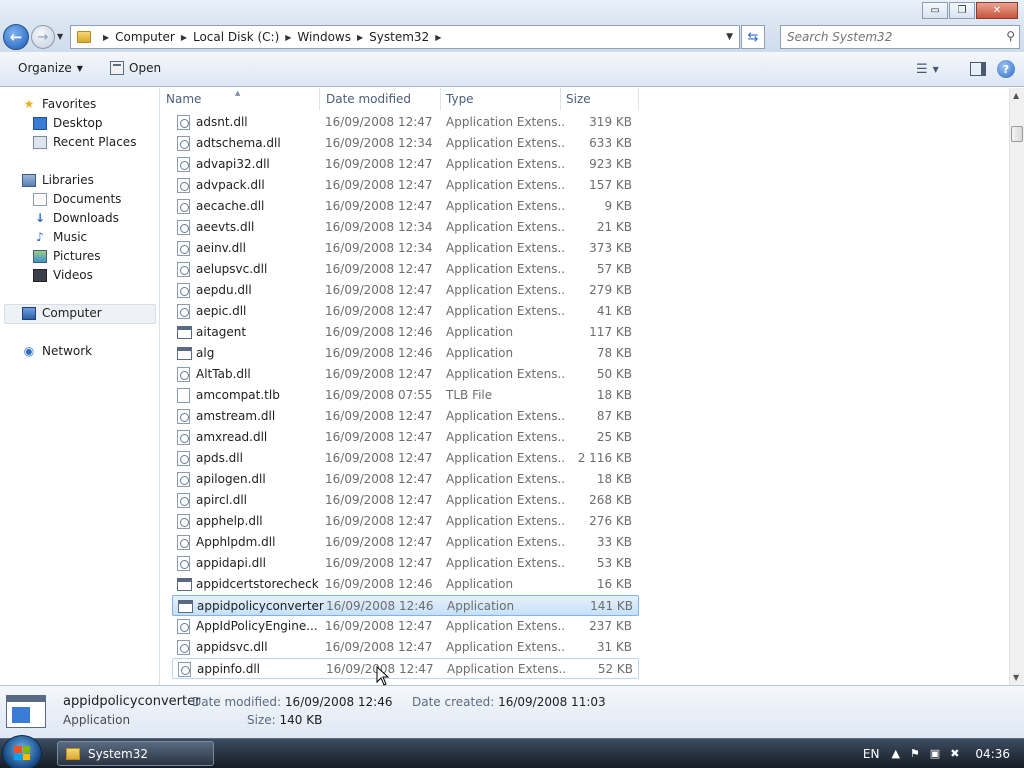 The width and height of the screenshot is (1024, 768). Describe the element at coordinates (512, 11) in the screenshot. I see `title-bar: ▭ ❐ ✕` at that location.